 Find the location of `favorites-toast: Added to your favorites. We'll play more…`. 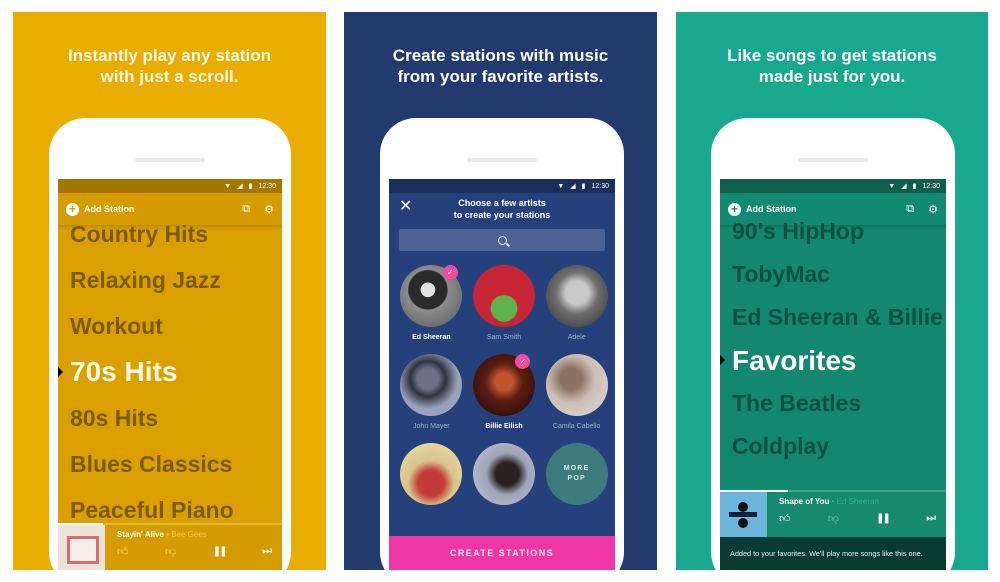

favorites-toast: Added to your favorites. We'll play more… is located at coordinates (833, 553).